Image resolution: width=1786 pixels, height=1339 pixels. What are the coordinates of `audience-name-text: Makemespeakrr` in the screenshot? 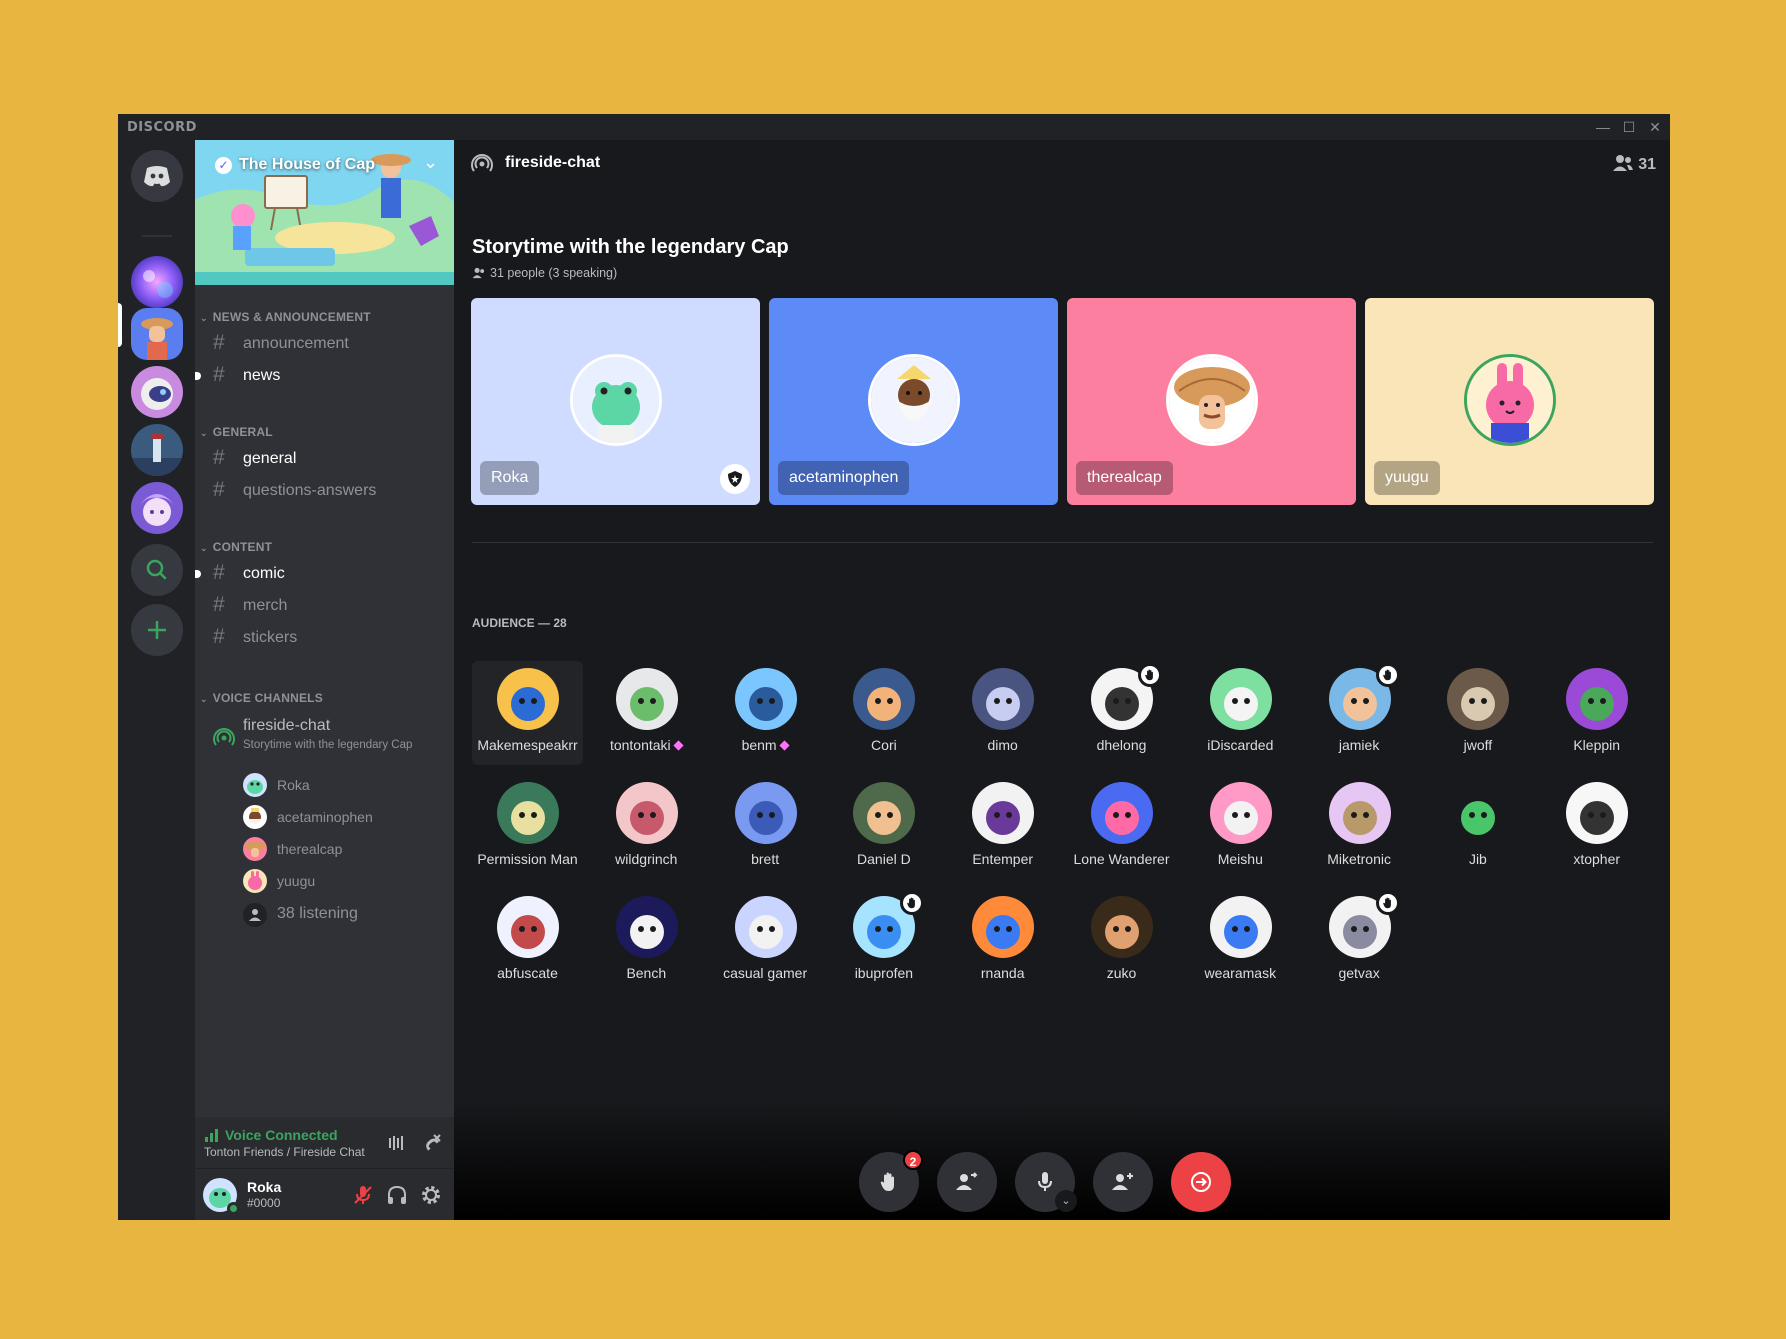 It's located at (527, 745).